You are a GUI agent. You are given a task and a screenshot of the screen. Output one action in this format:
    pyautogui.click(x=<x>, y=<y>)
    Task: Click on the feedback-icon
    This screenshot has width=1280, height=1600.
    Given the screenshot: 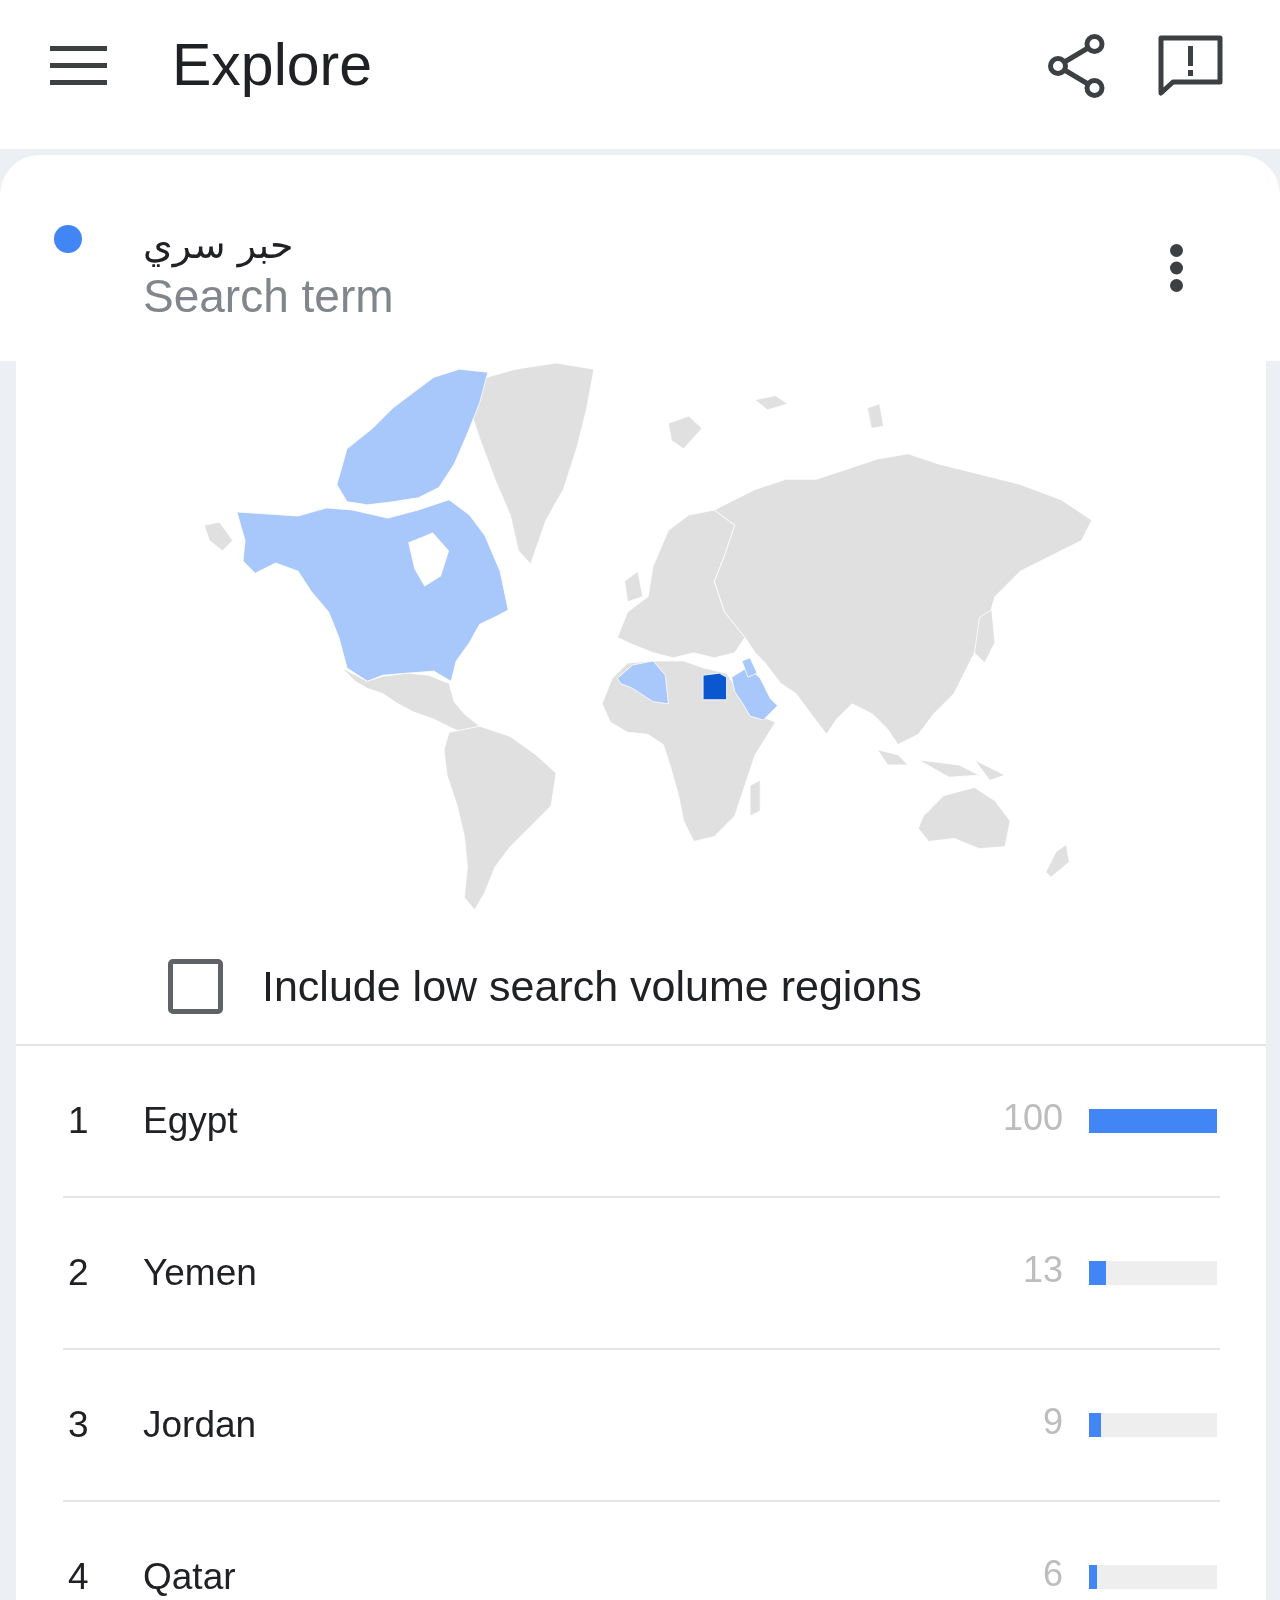 What is the action you would take?
    pyautogui.click(x=1190, y=65)
    